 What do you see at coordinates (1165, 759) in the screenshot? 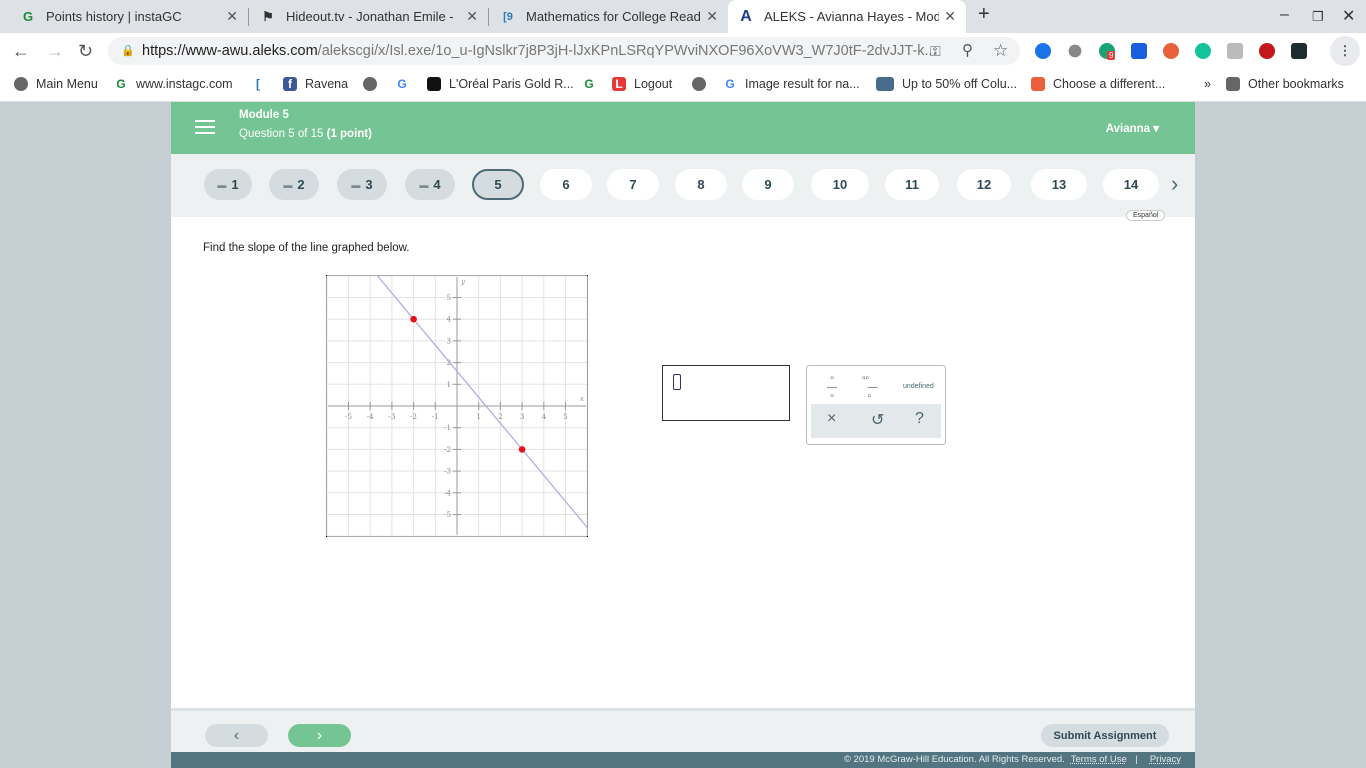
I see `privacy-link: Privacy` at bounding box center [1165, 759].